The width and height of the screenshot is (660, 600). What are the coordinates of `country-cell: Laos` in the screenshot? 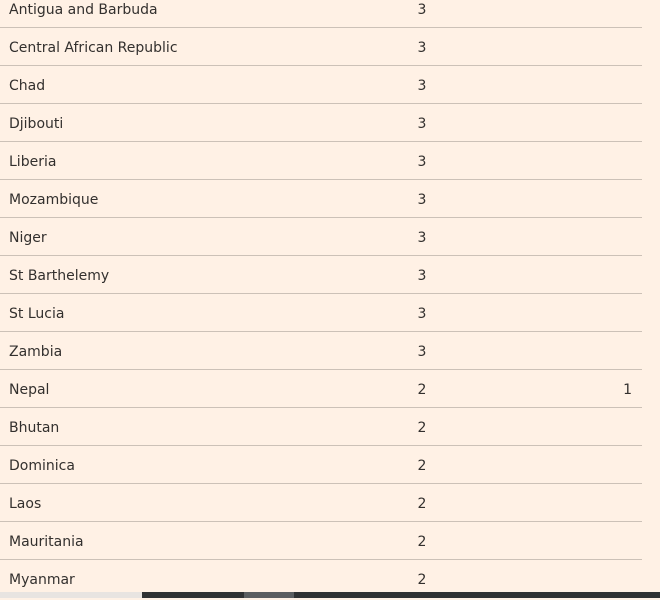 It's located at (25, 504).